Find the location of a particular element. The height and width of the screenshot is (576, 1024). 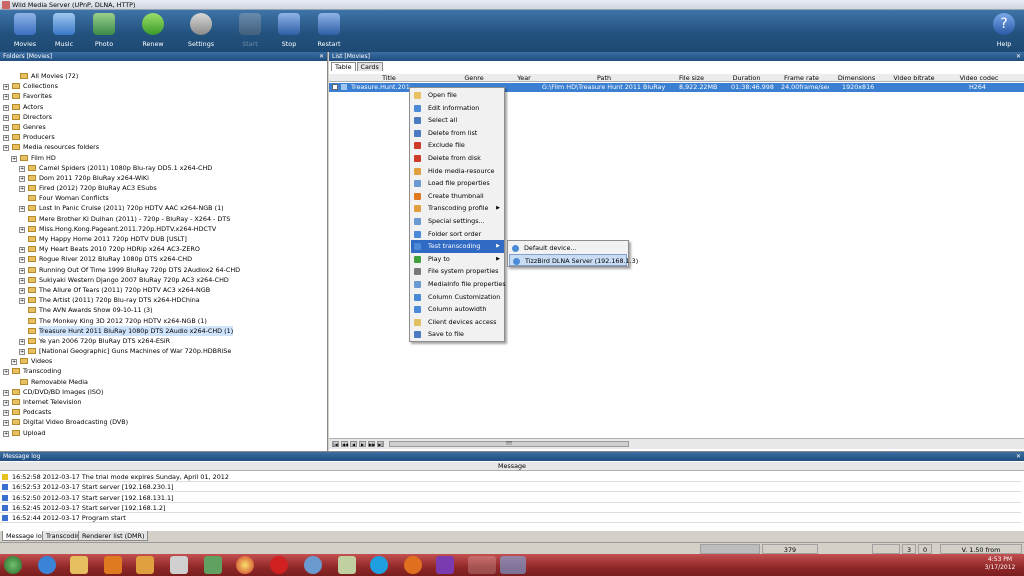

music-button: Music is located at coordinates (64, 32).